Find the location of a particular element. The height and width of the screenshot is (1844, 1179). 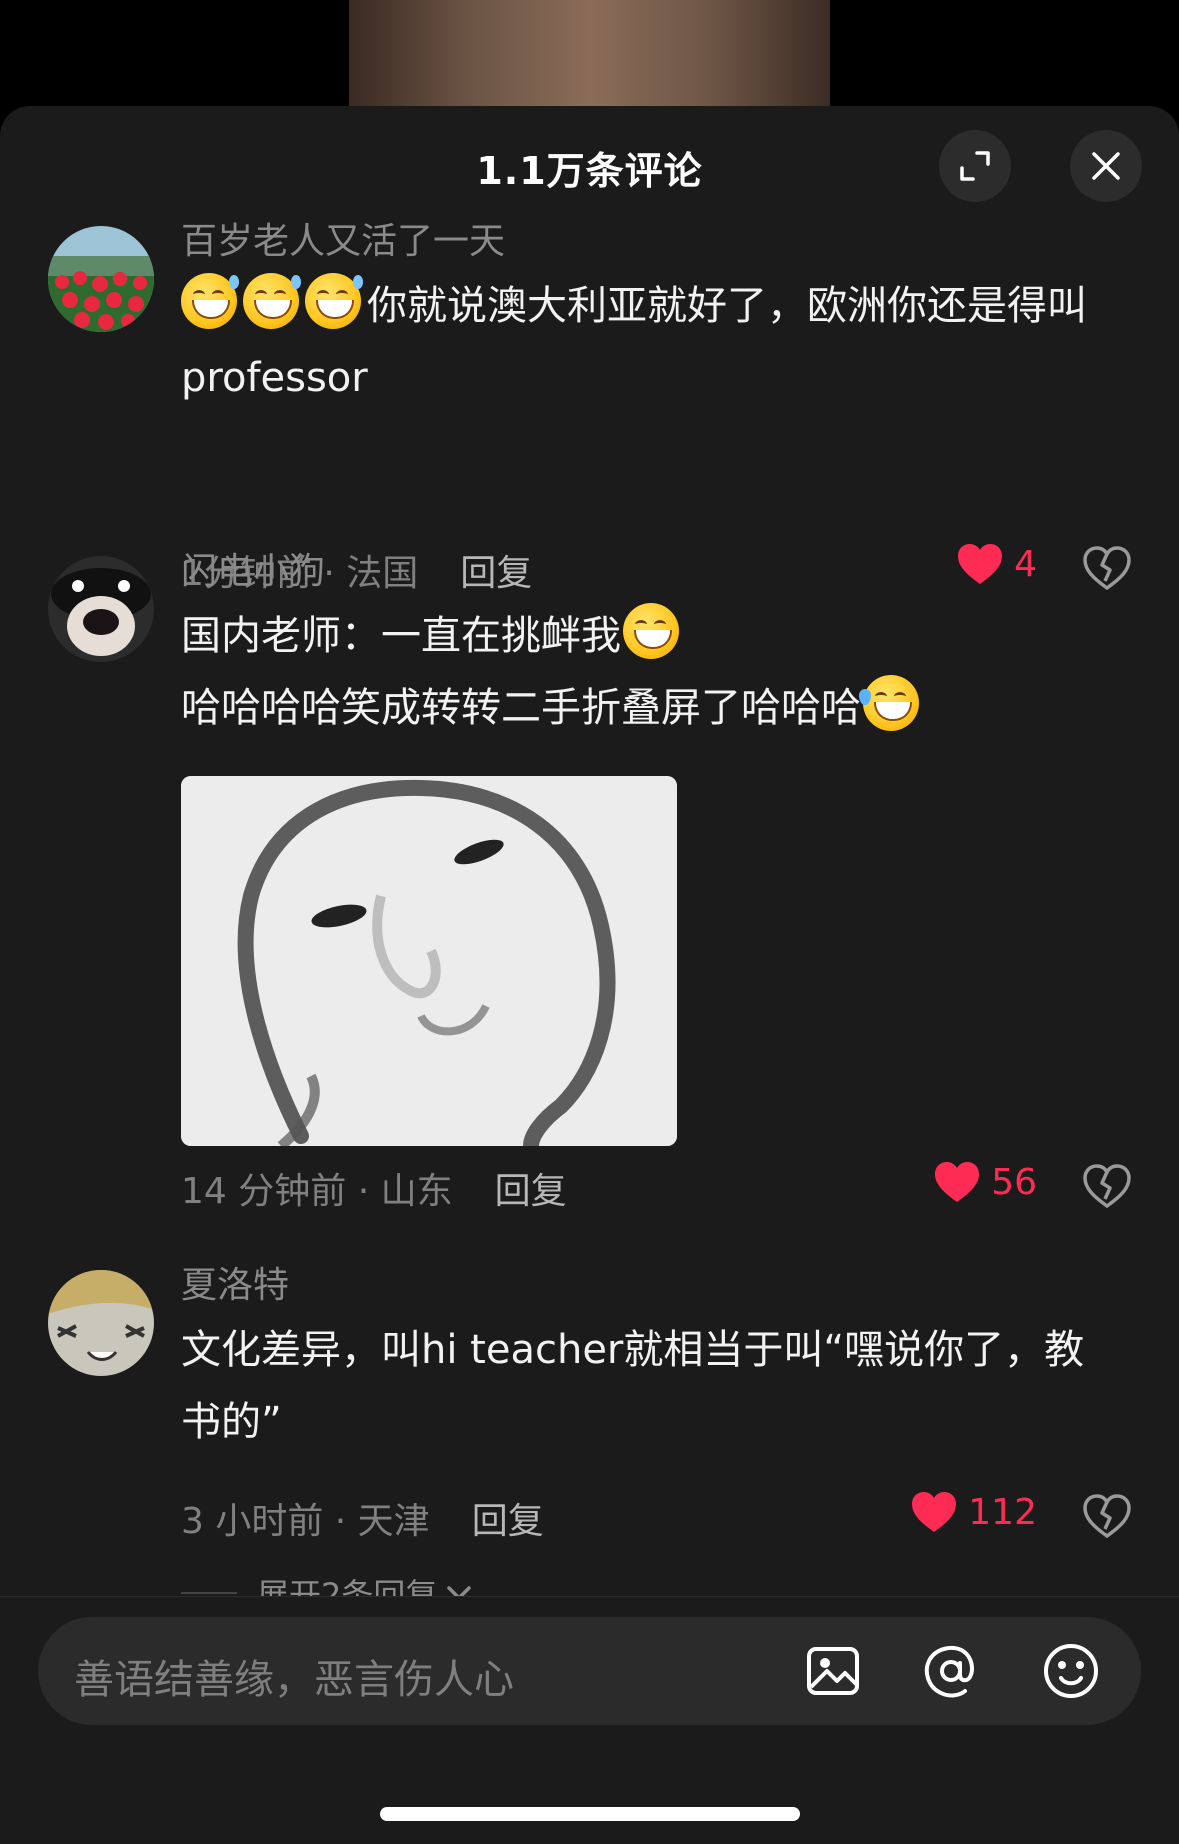

comment-text: 国内老师：一直在挑衅我 哈哈哈哈笑成转转二手折叠屏了哈哈哈 is located at coordinates (646, 672).